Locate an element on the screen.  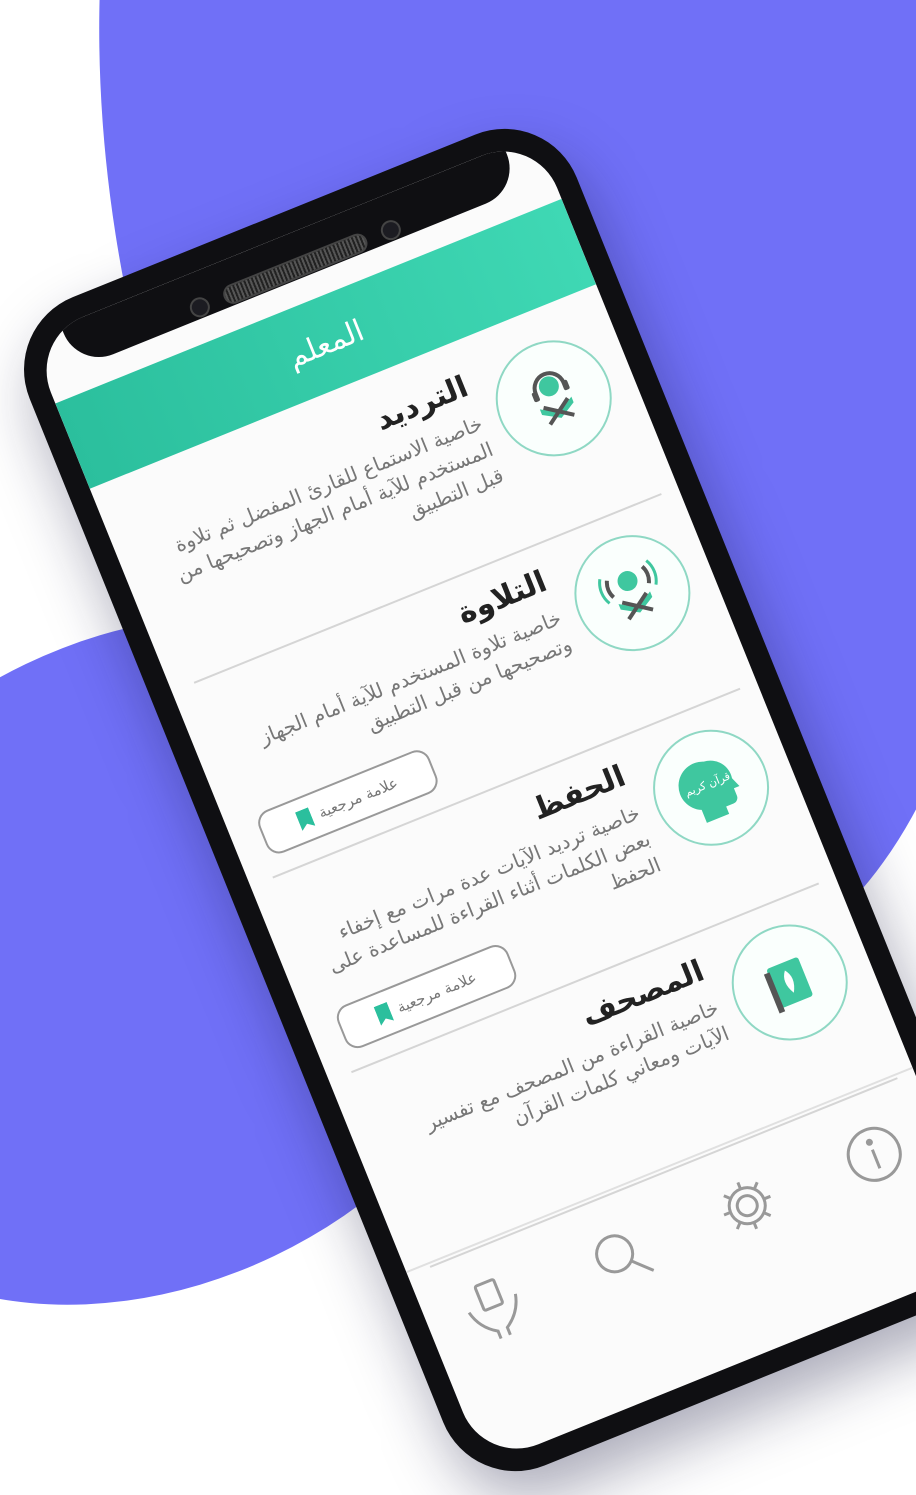
bookmark-label: علامة مرجعية is located at coordinates (358, 797).